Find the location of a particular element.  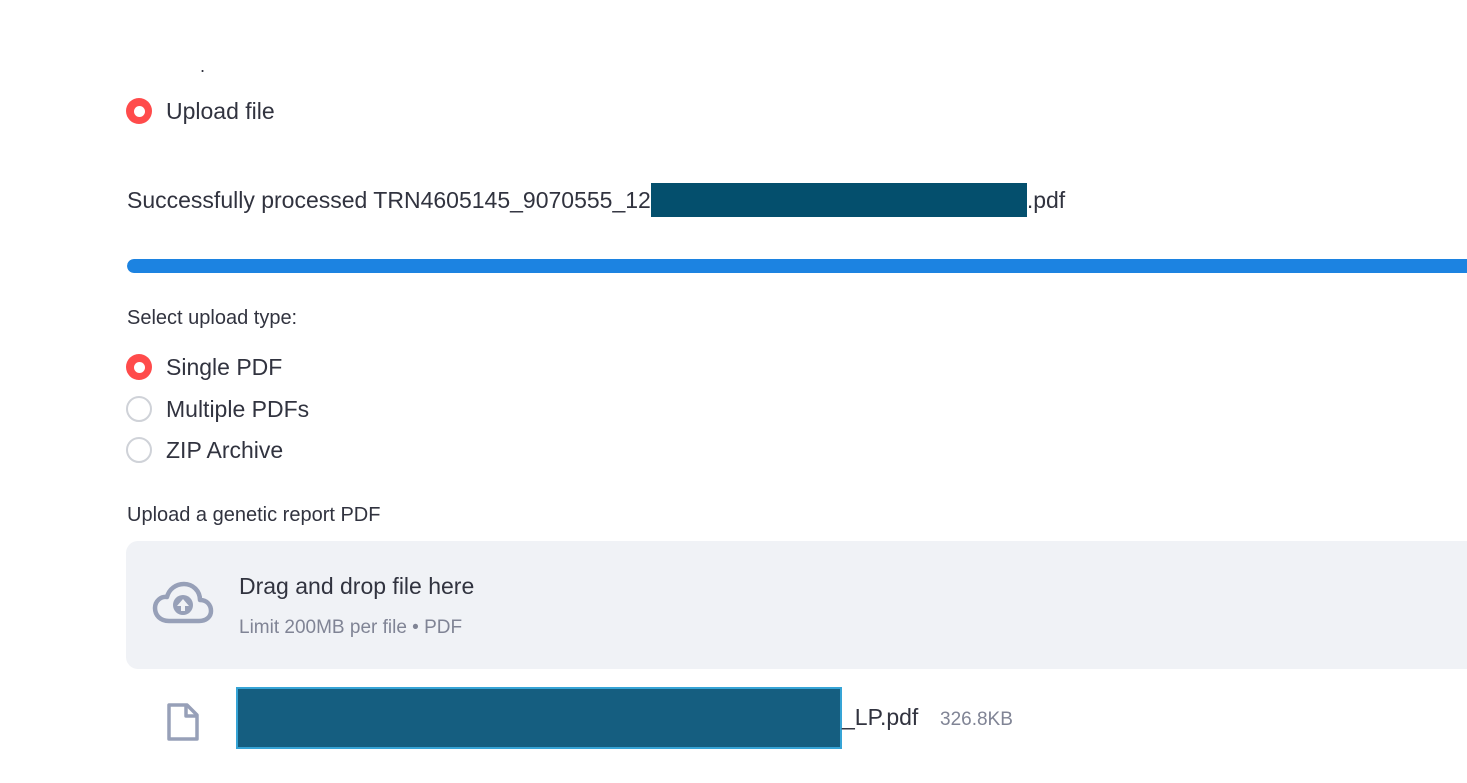

redacted-filename-block is located at coordinates (838, 200).